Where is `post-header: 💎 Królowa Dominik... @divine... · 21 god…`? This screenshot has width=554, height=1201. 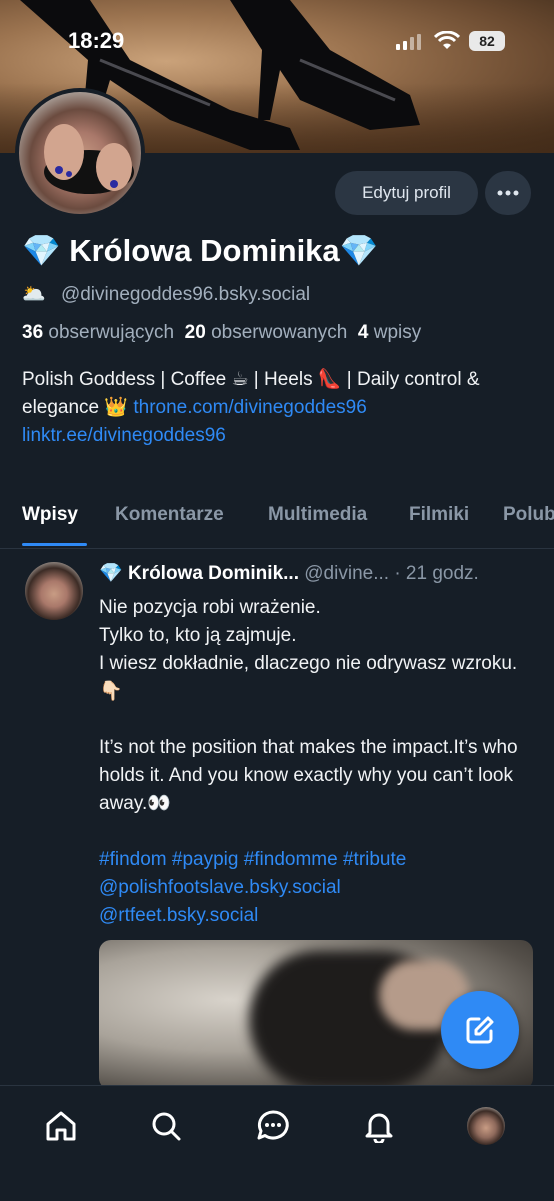 post-header: 💎 Królowa Dominik... @divine... · 21 god… is located at coordinates (289, 573).